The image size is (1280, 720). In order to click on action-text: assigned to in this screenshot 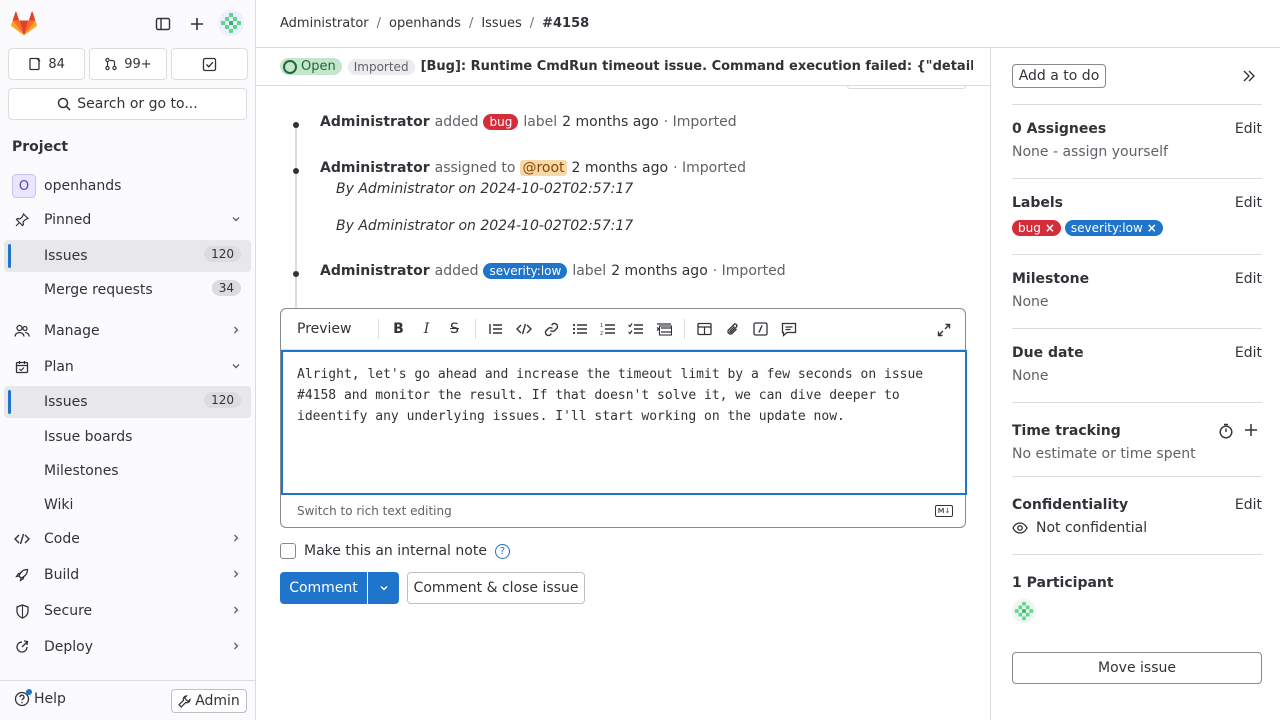, I will do `click(475, 168)`.